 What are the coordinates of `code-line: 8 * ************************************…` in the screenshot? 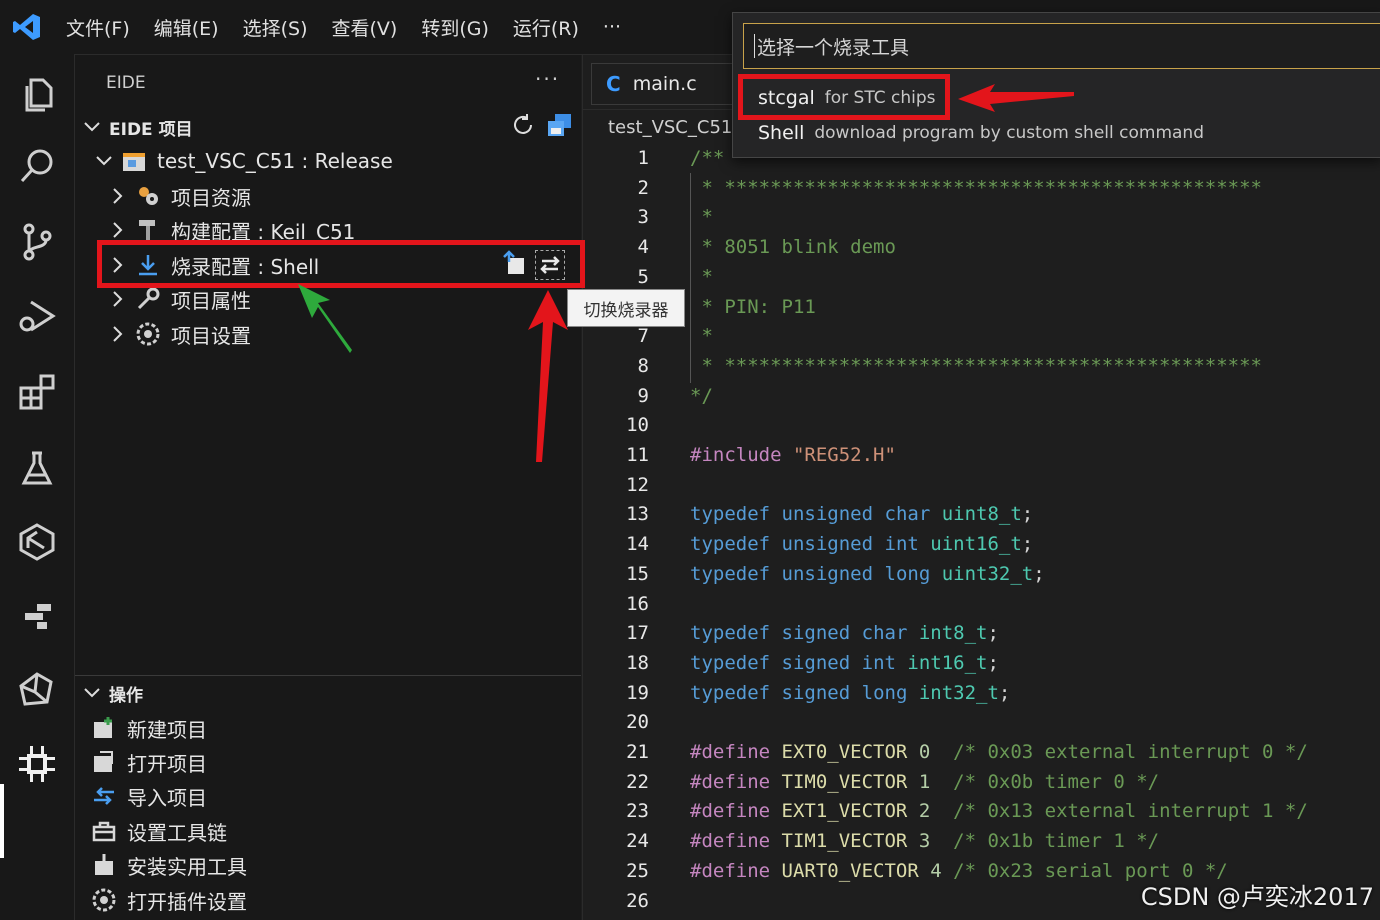 It's located at (922, 366).